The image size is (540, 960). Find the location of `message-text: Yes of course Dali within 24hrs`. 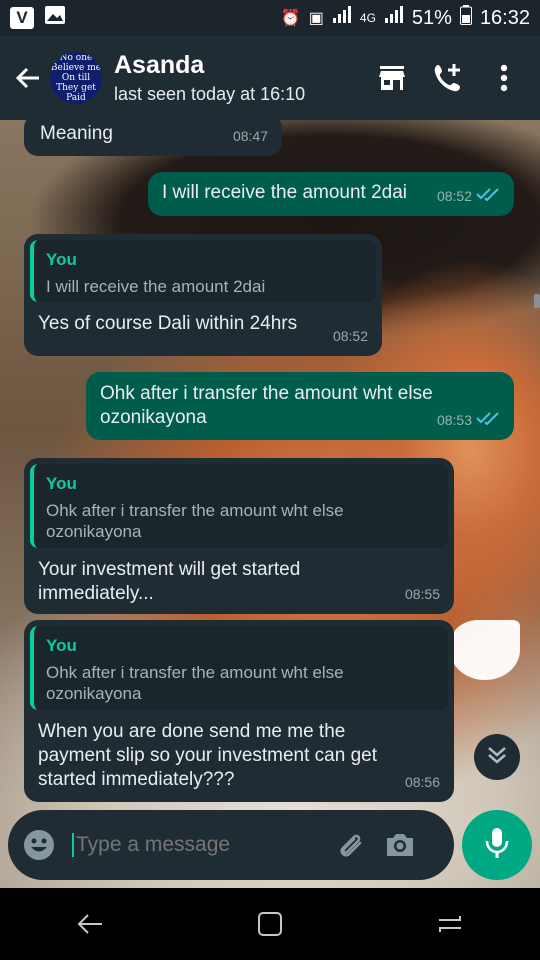

message-text: Yes of course Dali within 24hrs is located at coordinates (168, 323).